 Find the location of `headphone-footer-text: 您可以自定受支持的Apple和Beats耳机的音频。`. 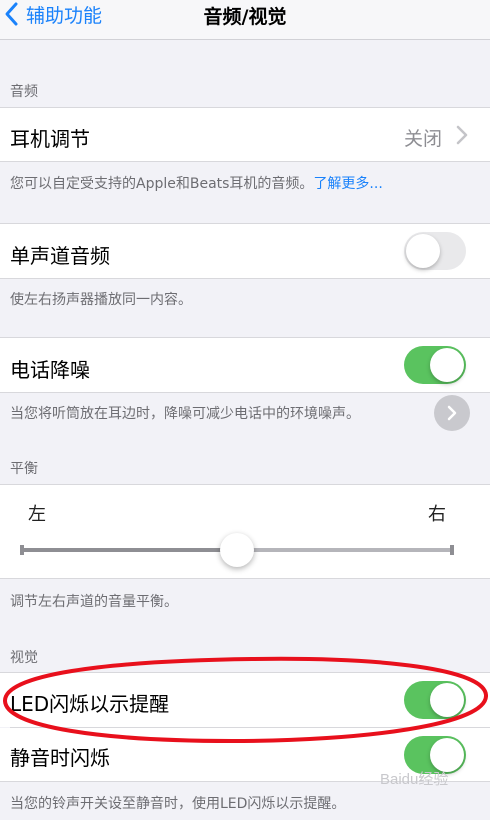

headphone-footer-text: 您可以自定受支持的Apple和Beats耳机的音频。 is located at coordinates (162, 184).